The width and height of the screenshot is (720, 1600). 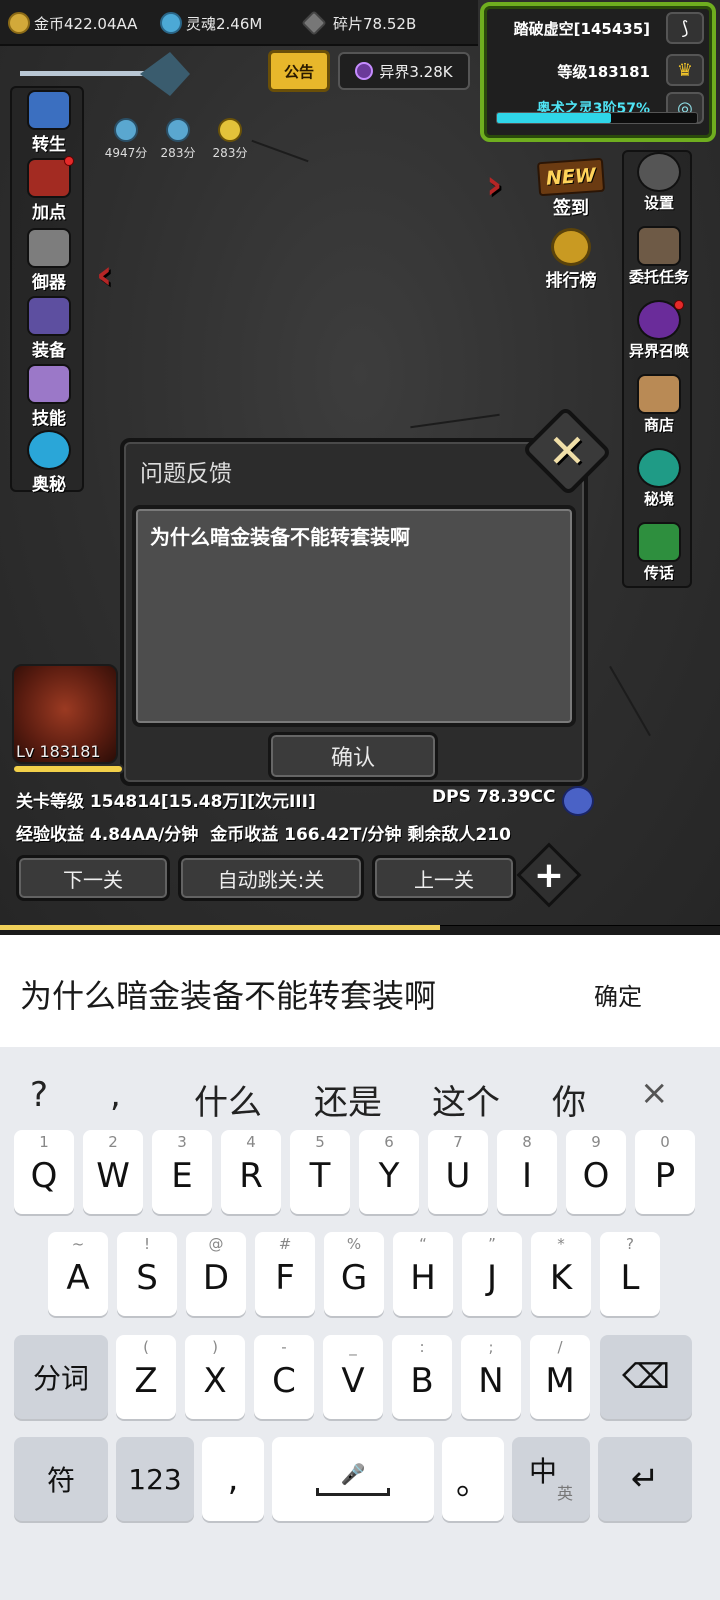 I want to click on key-g: % G, so click(x=354, y=1274).